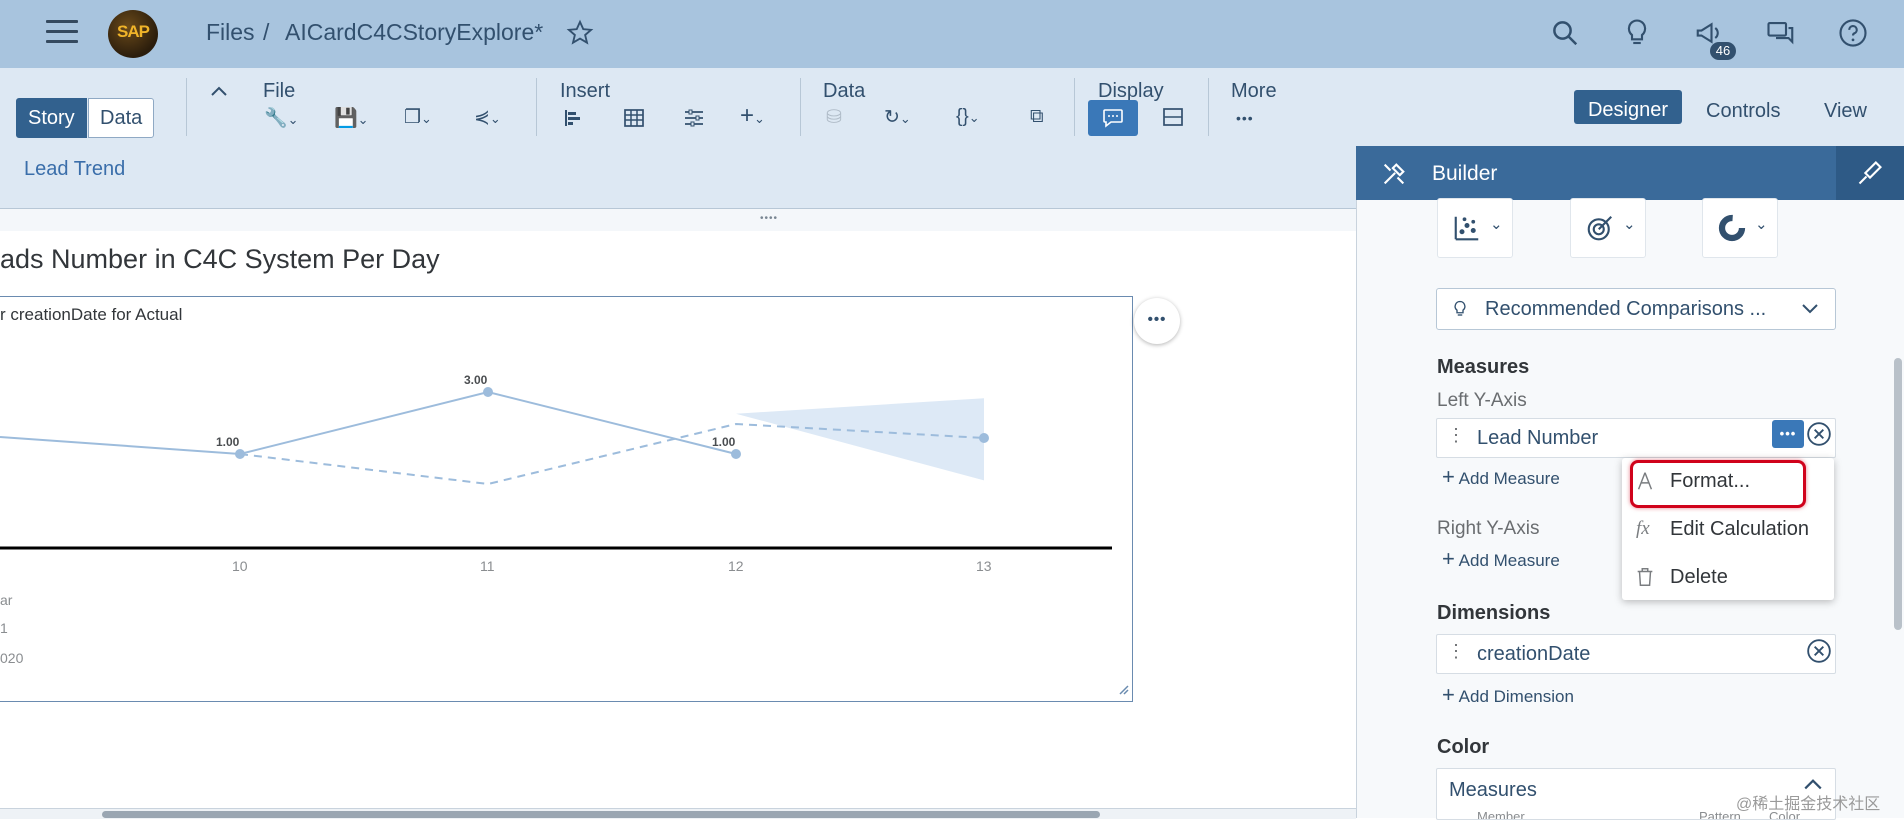  I want to click on menu-item-edit-calculation: Edit Calculation, so click(1739, 529).